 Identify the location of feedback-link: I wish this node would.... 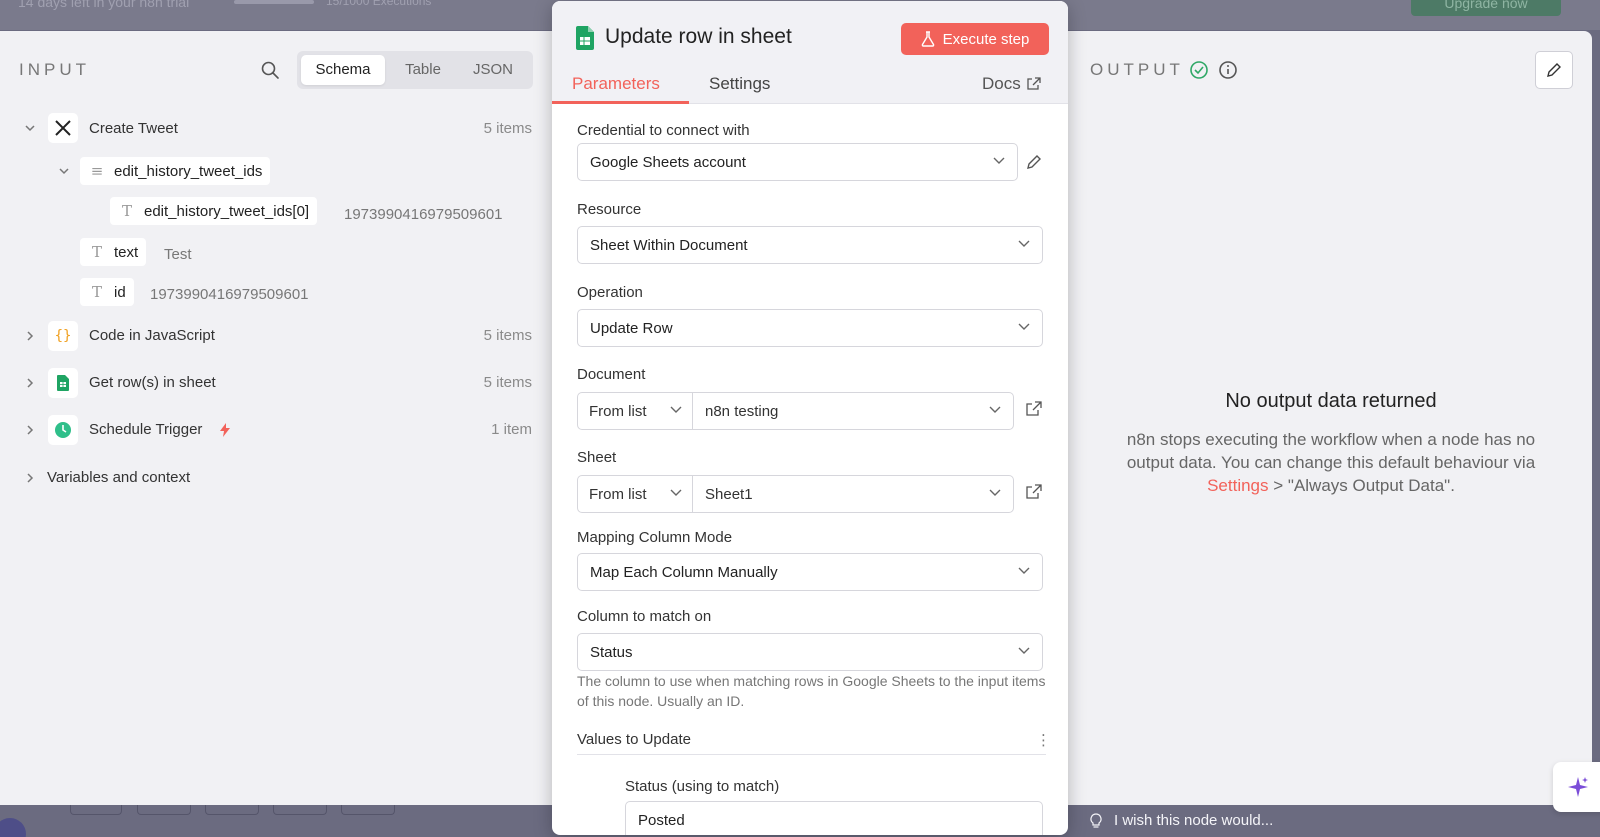
(1181, 820).